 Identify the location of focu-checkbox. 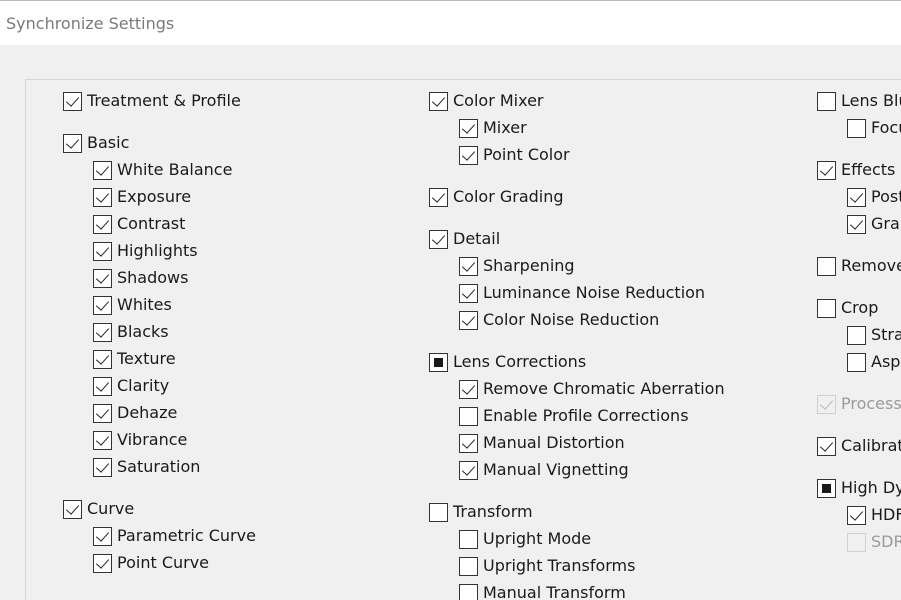
(856, 128).